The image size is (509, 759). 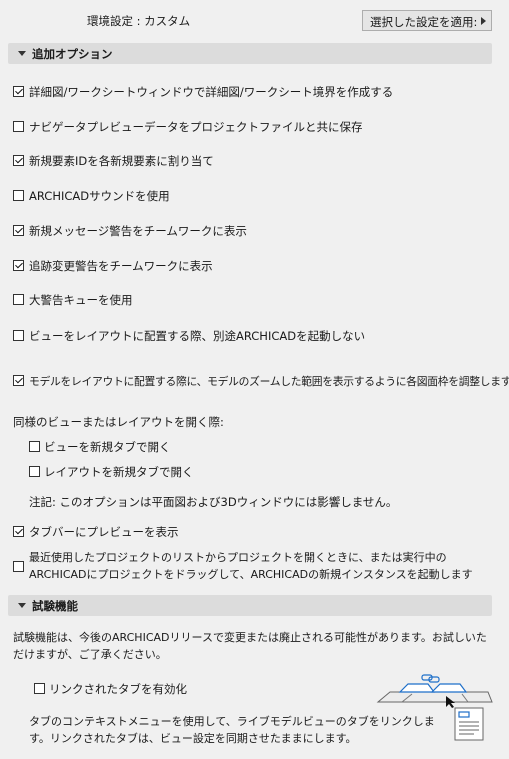 What do you see at coordinates (34, 471) in the screenshot?
I see `checkbox-open-layout-new-tab` at bounding box center [34, 471].